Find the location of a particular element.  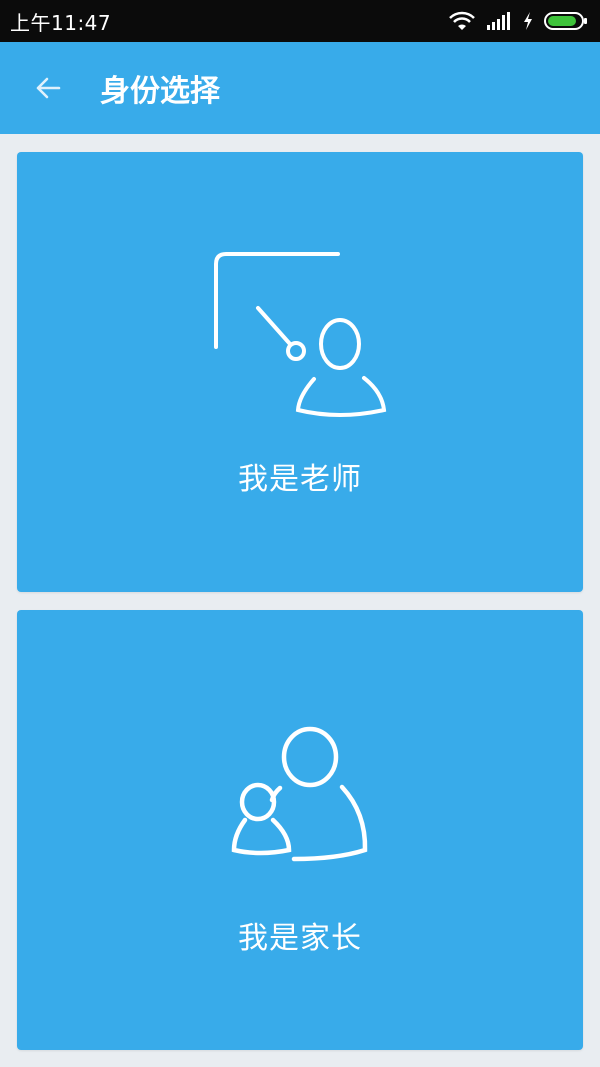

page-title: 身份选择 is located at coordinates (160, 91).